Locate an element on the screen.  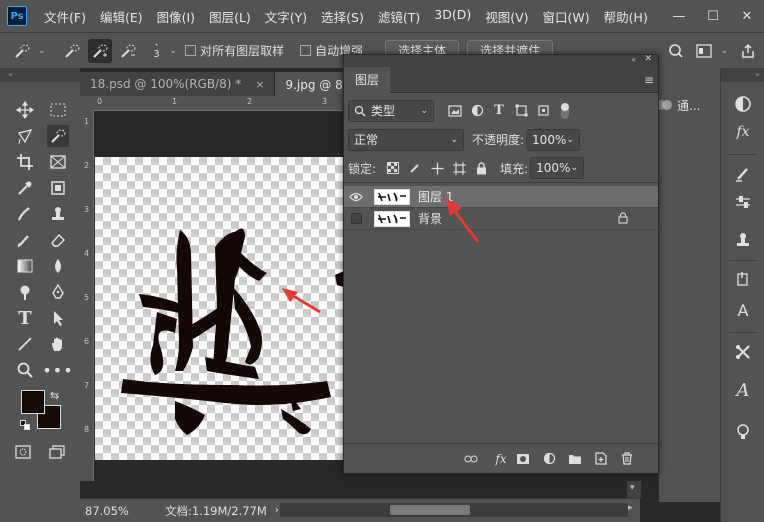
layer-row-background: 背景 is located at coordinates (501, 219).